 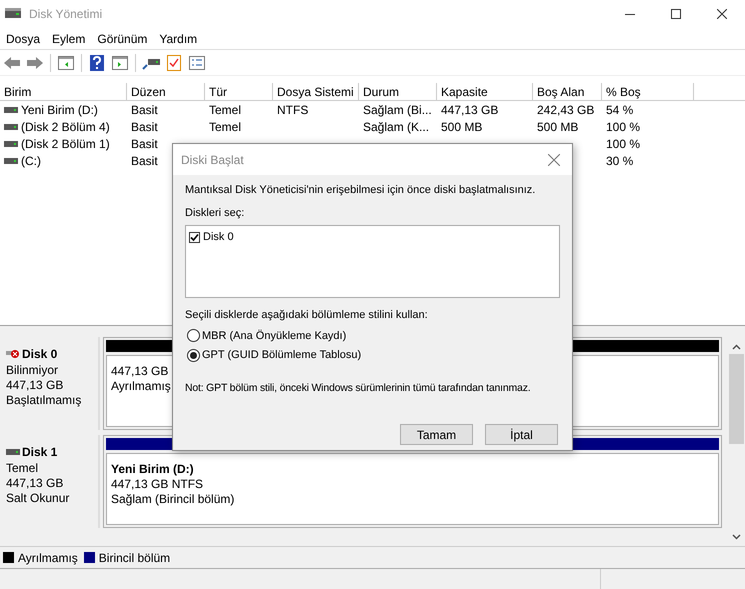 What do you see at coordinates (48, 558) in the screenshot?
I see `legend-label: Ayrılmamış` at bounding box center [48, 558].